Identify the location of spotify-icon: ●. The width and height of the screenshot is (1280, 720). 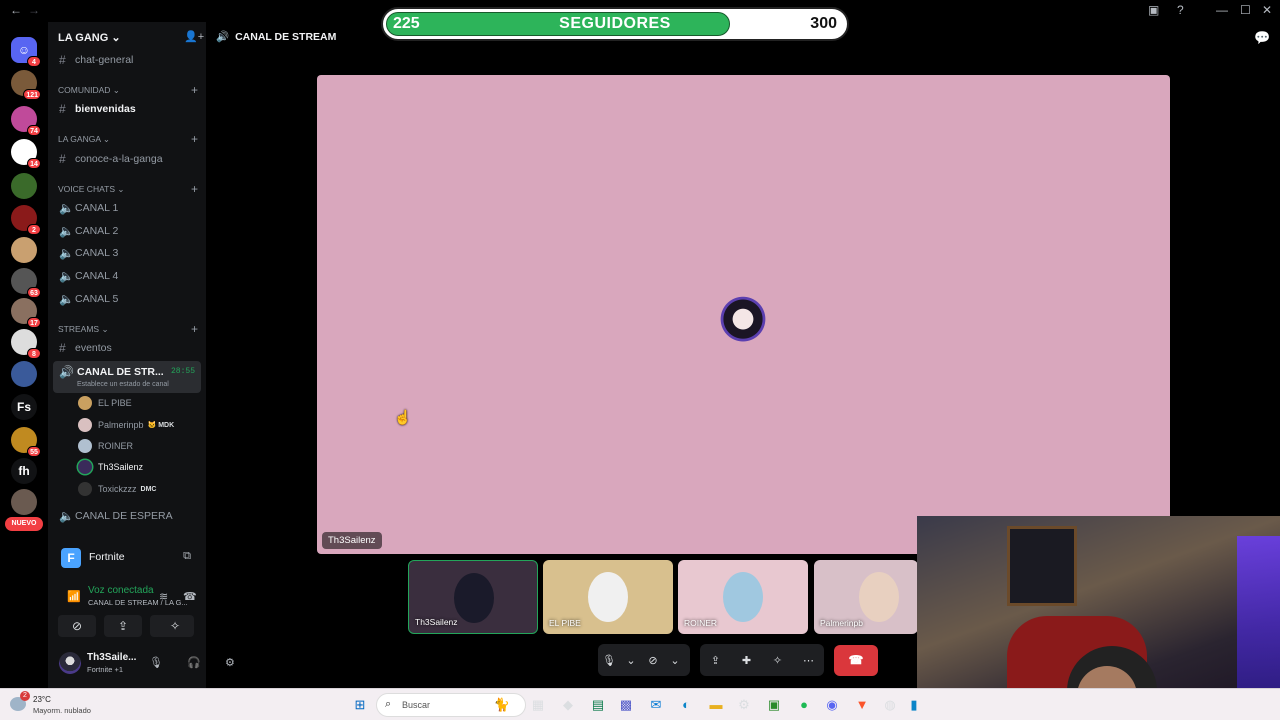
(804, 705).